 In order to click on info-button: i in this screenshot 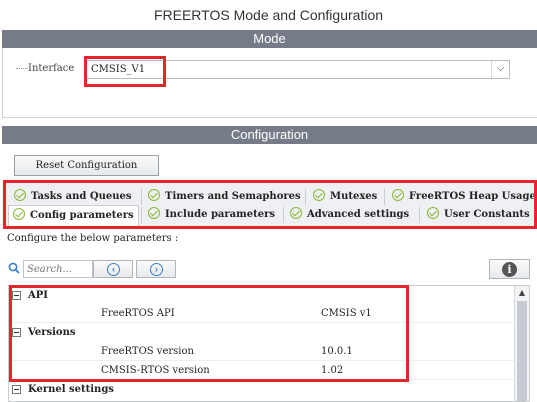, I will do `click(509, 269)`.